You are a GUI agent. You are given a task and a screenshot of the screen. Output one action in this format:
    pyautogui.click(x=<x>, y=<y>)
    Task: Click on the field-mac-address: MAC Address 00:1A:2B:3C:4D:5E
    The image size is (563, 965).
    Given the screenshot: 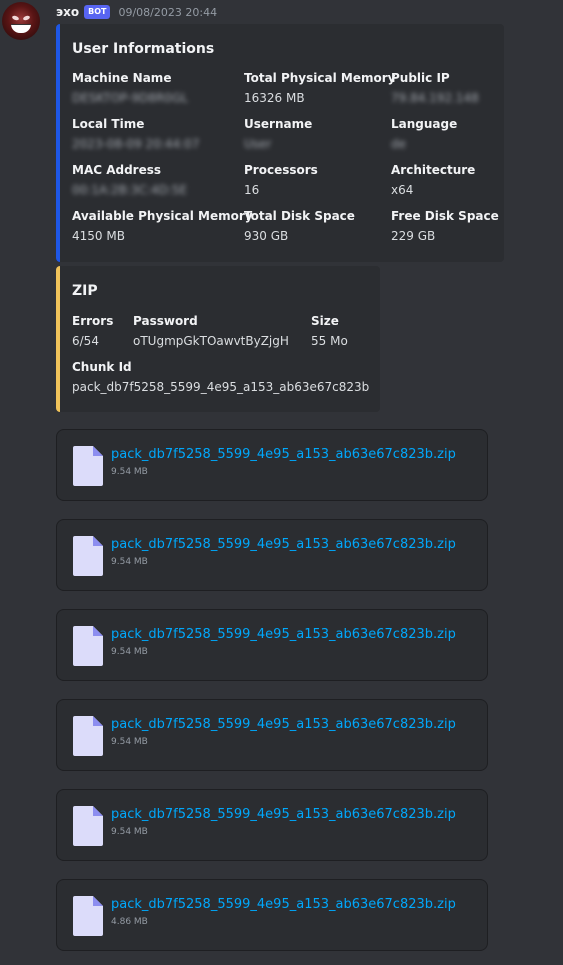 What is the action you would take?
    pyautogui.click(x=129, y=180)
    